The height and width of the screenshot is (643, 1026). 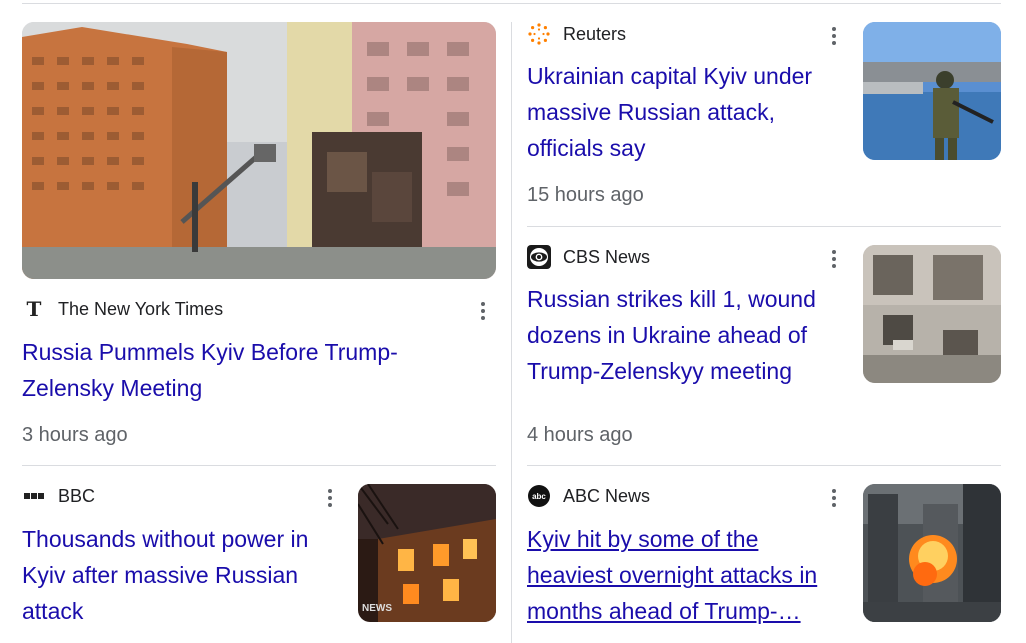 I want to click on timestamp: 4 hours ago, so click(x=580, y=435).